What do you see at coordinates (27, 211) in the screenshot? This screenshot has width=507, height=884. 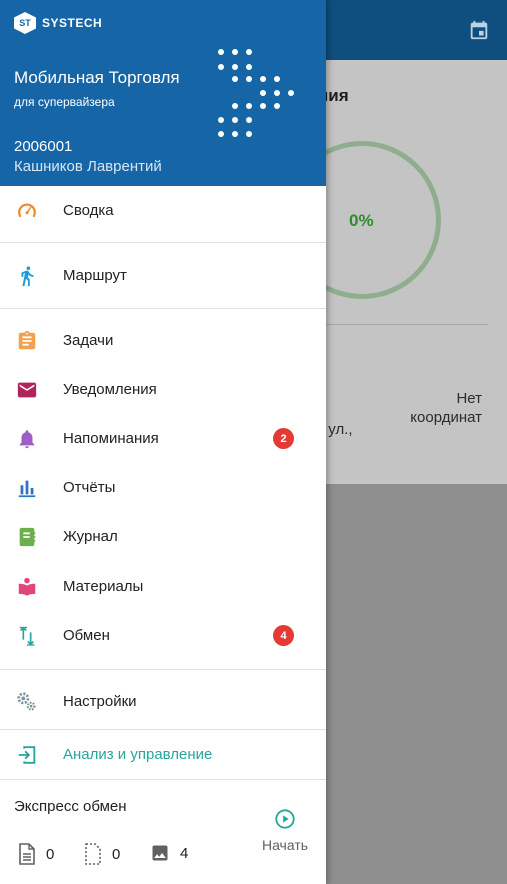 I see `speedometer-icon` at bounding box center [27, 211].